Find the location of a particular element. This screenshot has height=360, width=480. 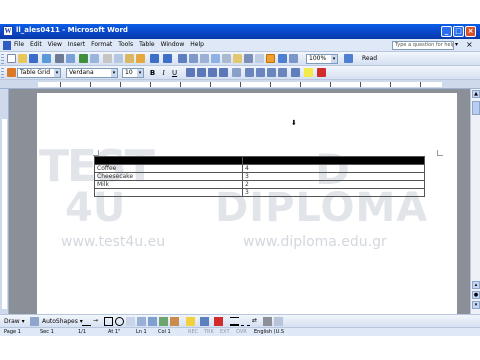

close-document-icon: × is located at coordinates (469, 44).